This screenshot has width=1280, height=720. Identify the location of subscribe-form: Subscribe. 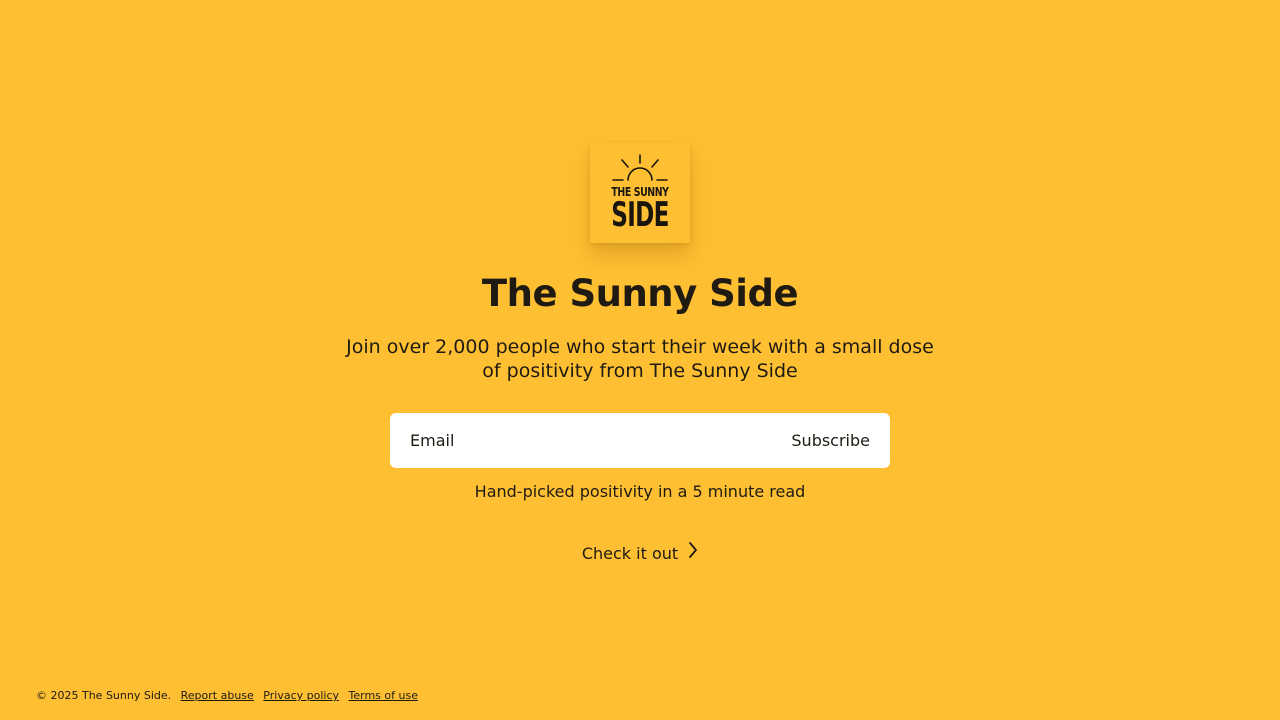
(640, 440).